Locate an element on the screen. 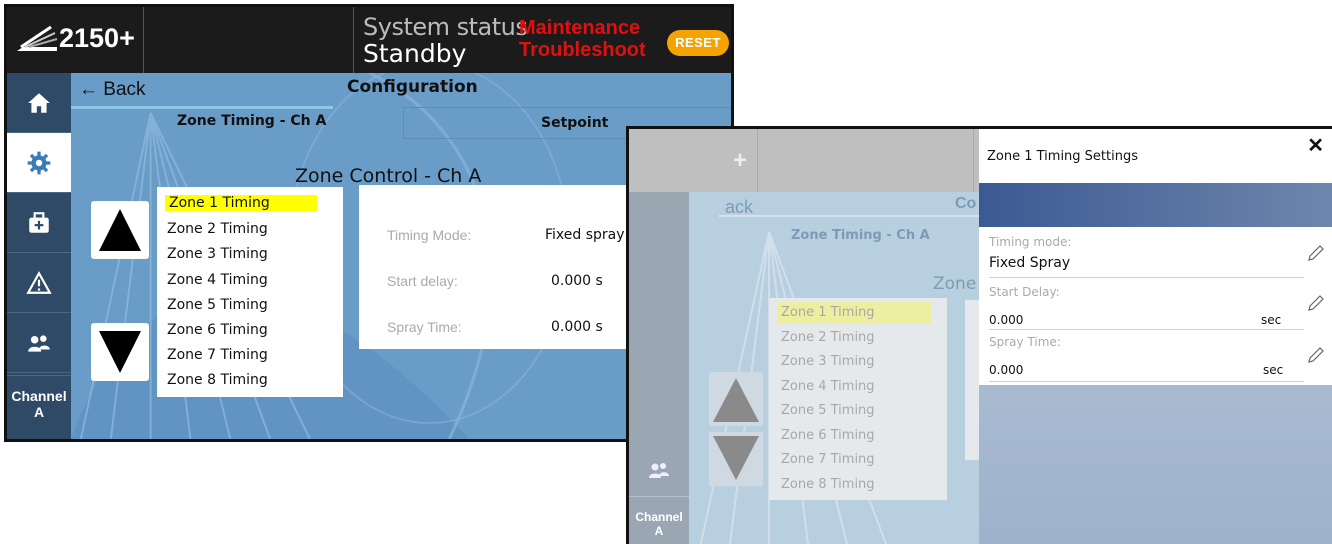  spray-time-value: 0.000 s is located at coordinates (577, 327).